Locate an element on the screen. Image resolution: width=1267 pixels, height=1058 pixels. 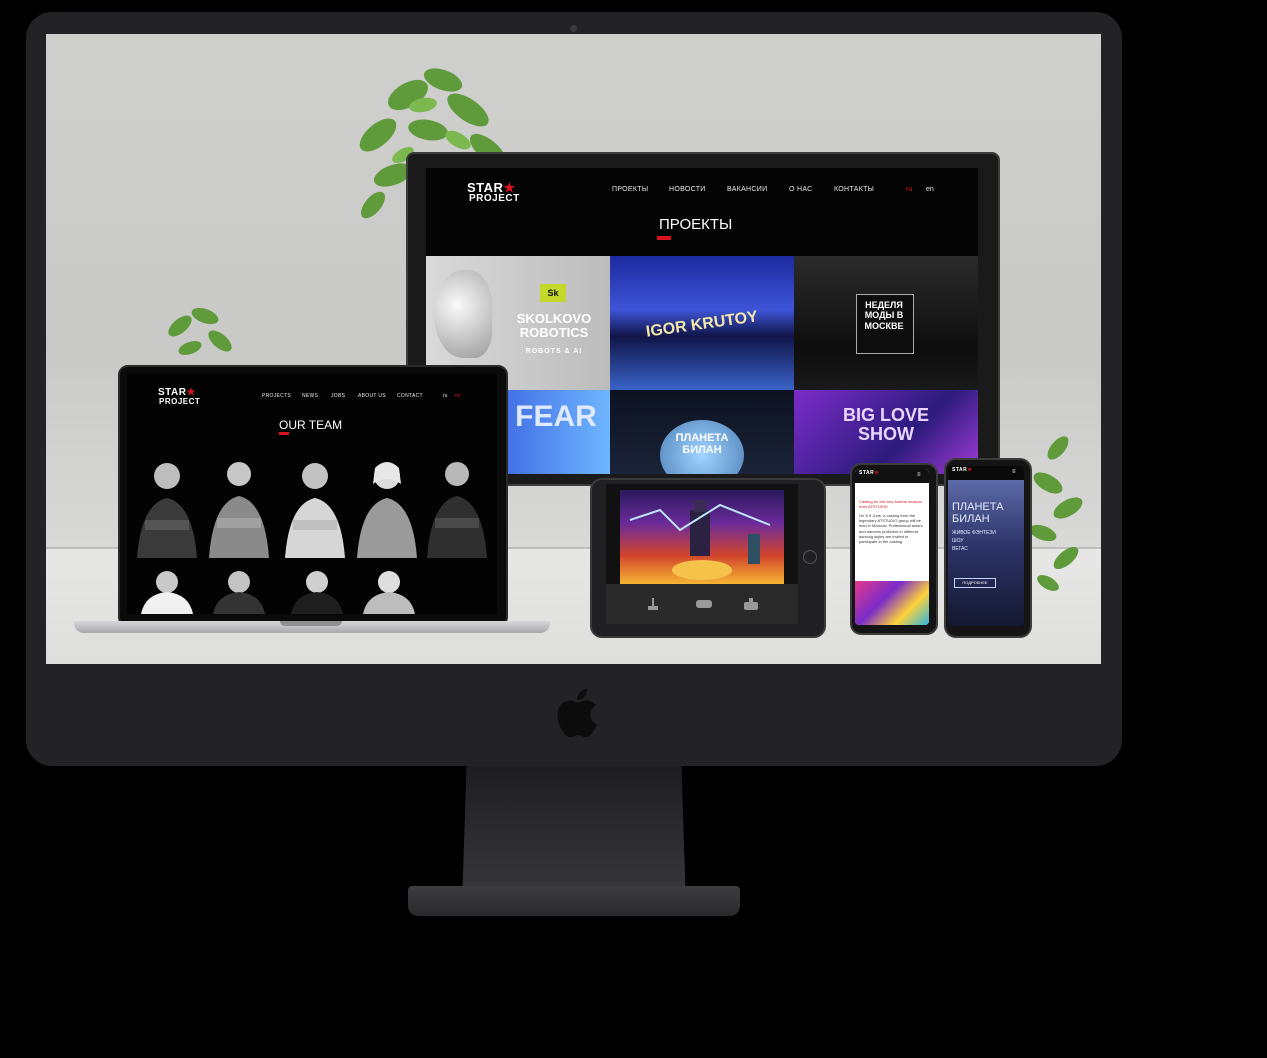
tile-title: НЕДЕЛЯ МОДЫ В МОСКВЕ is located at coordinates (884, 315).